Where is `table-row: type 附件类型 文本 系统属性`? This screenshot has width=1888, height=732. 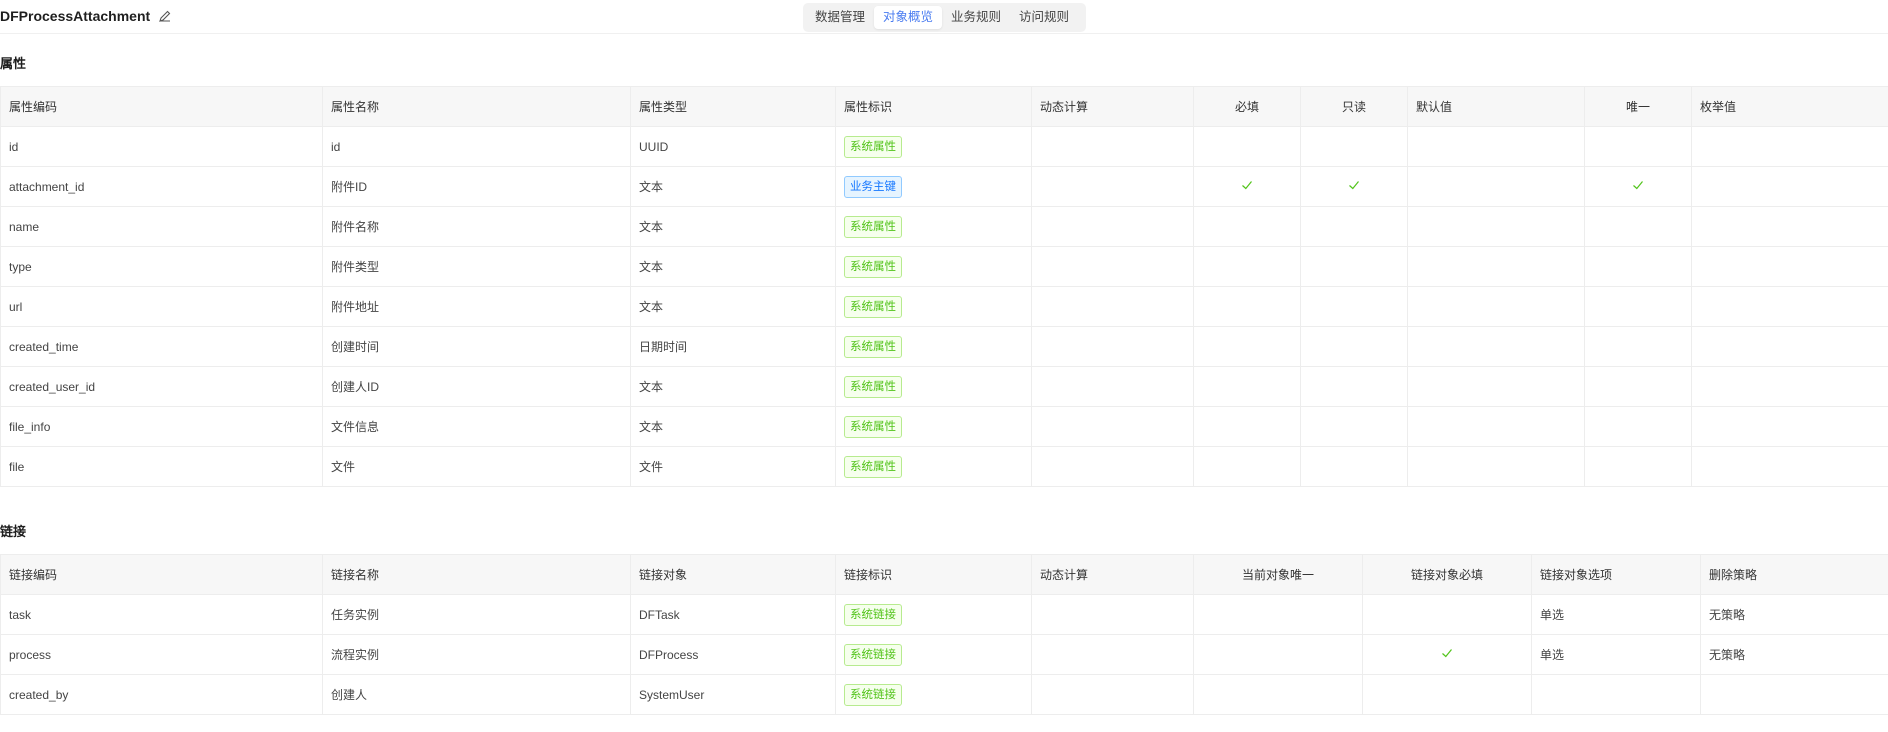 table-row: type 附件类型 文本 系统属性 is located at coordinates (944, 266).